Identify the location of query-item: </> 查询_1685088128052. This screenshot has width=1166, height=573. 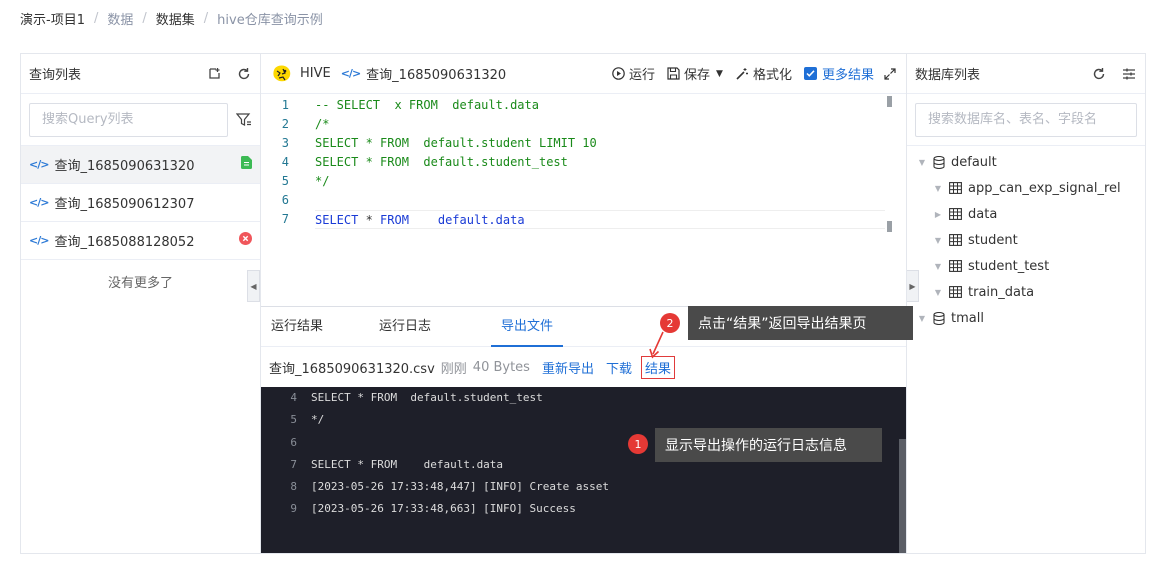
(140, 241).